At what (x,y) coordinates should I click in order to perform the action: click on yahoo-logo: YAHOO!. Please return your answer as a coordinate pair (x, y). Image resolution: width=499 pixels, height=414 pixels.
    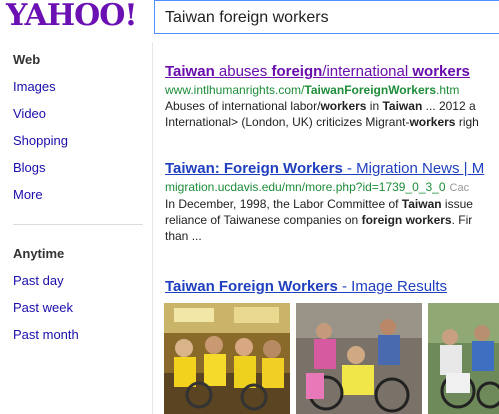
    Looking at the image, I should click on (72, 16).